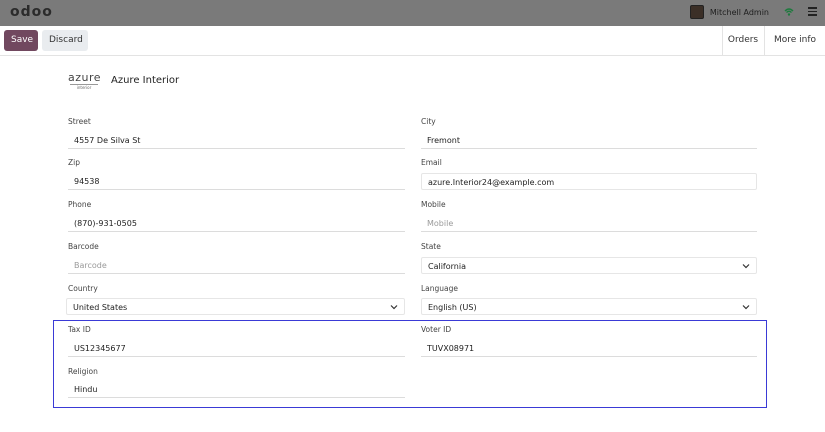 The height and width of the screenshot is (432, 825). What do you see at coordinates (236, 265) in the screenshot?
I see `barcode-field: Barcode` at bounding box center [236, 265].